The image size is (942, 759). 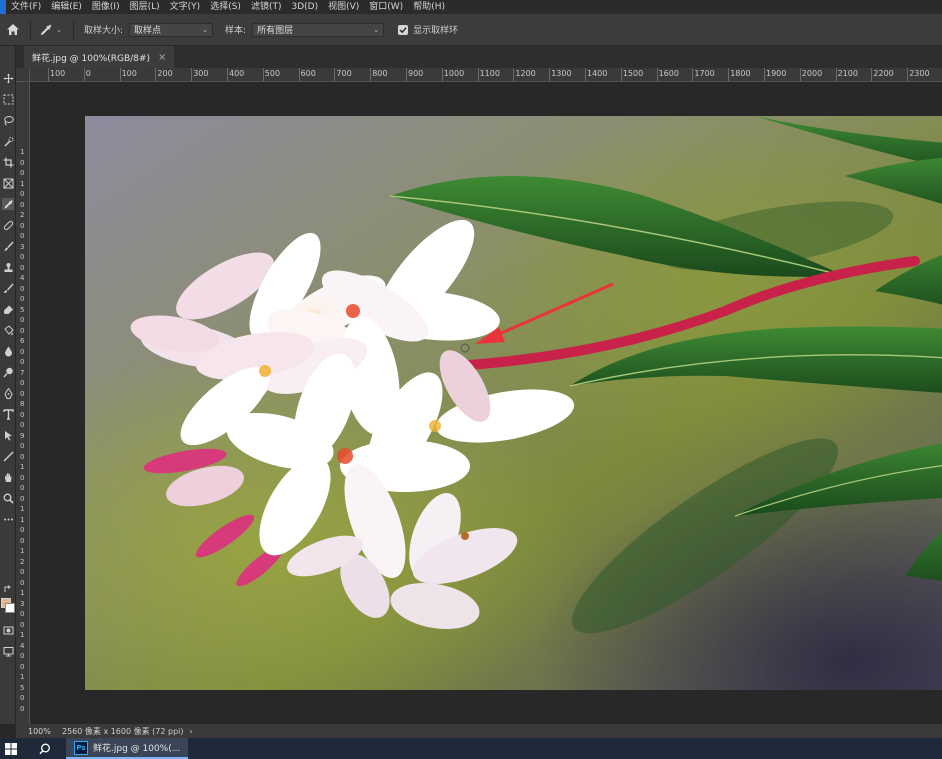 What do you see at coordinates (106, 7) in the screenshot?
I see `menu-image: 图像(I)` at bounding box center [106, 7].